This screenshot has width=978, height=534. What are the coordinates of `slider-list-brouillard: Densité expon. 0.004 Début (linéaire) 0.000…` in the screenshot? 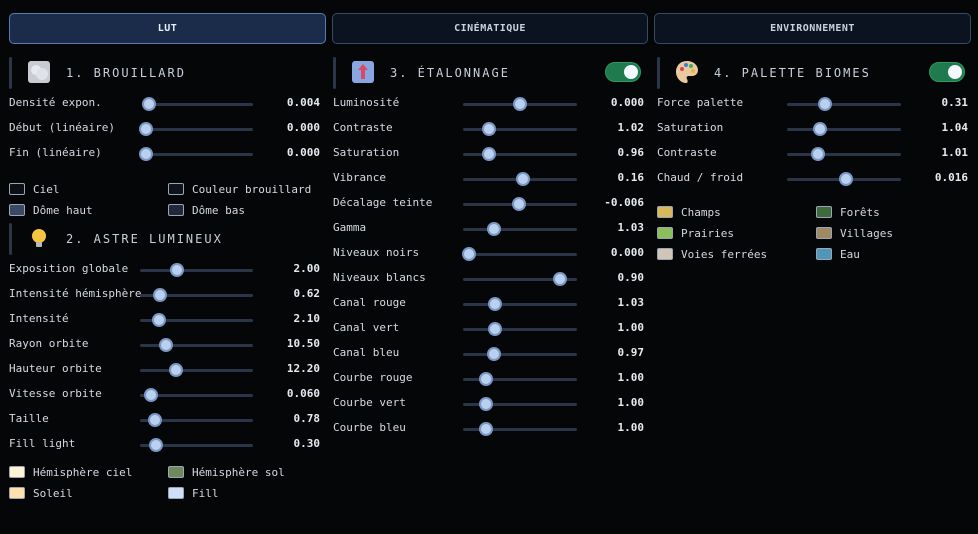 It's located at (164, 128).